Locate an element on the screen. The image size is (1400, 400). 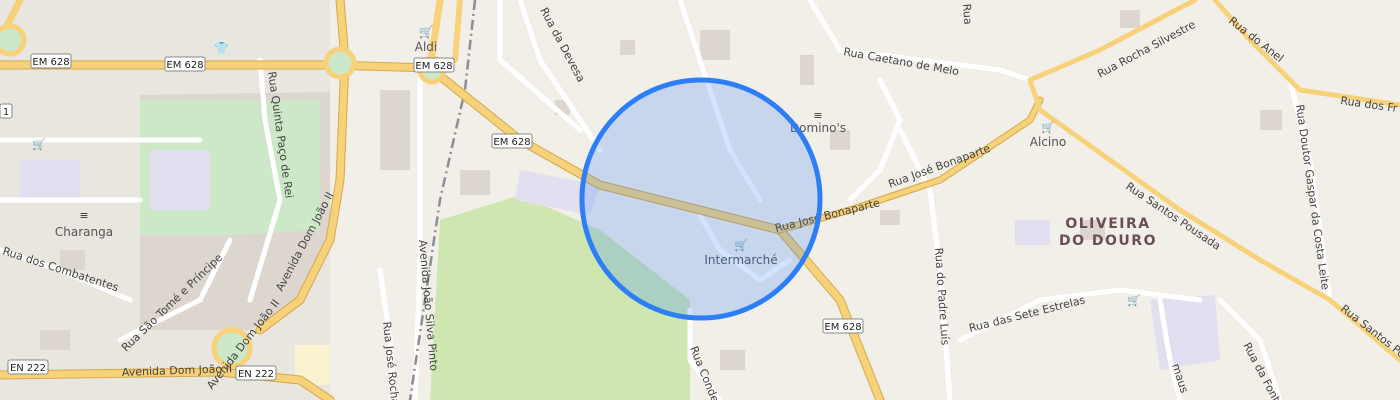
route-shield-em628-d: EM 628 is located at coordinates (512, 141).